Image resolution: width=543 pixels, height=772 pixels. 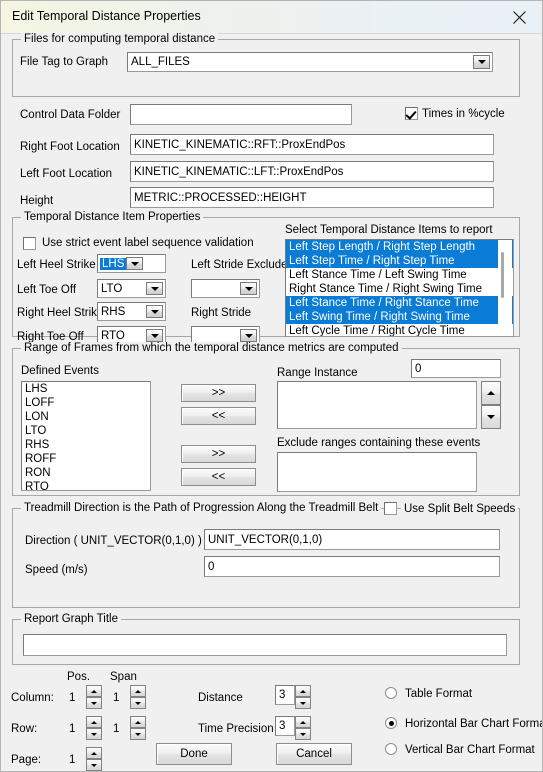 What do you see at coordinates (225, 288) in the screenshot?
I see `left-stride-exclude-combo` at bounding box center [225, 288].